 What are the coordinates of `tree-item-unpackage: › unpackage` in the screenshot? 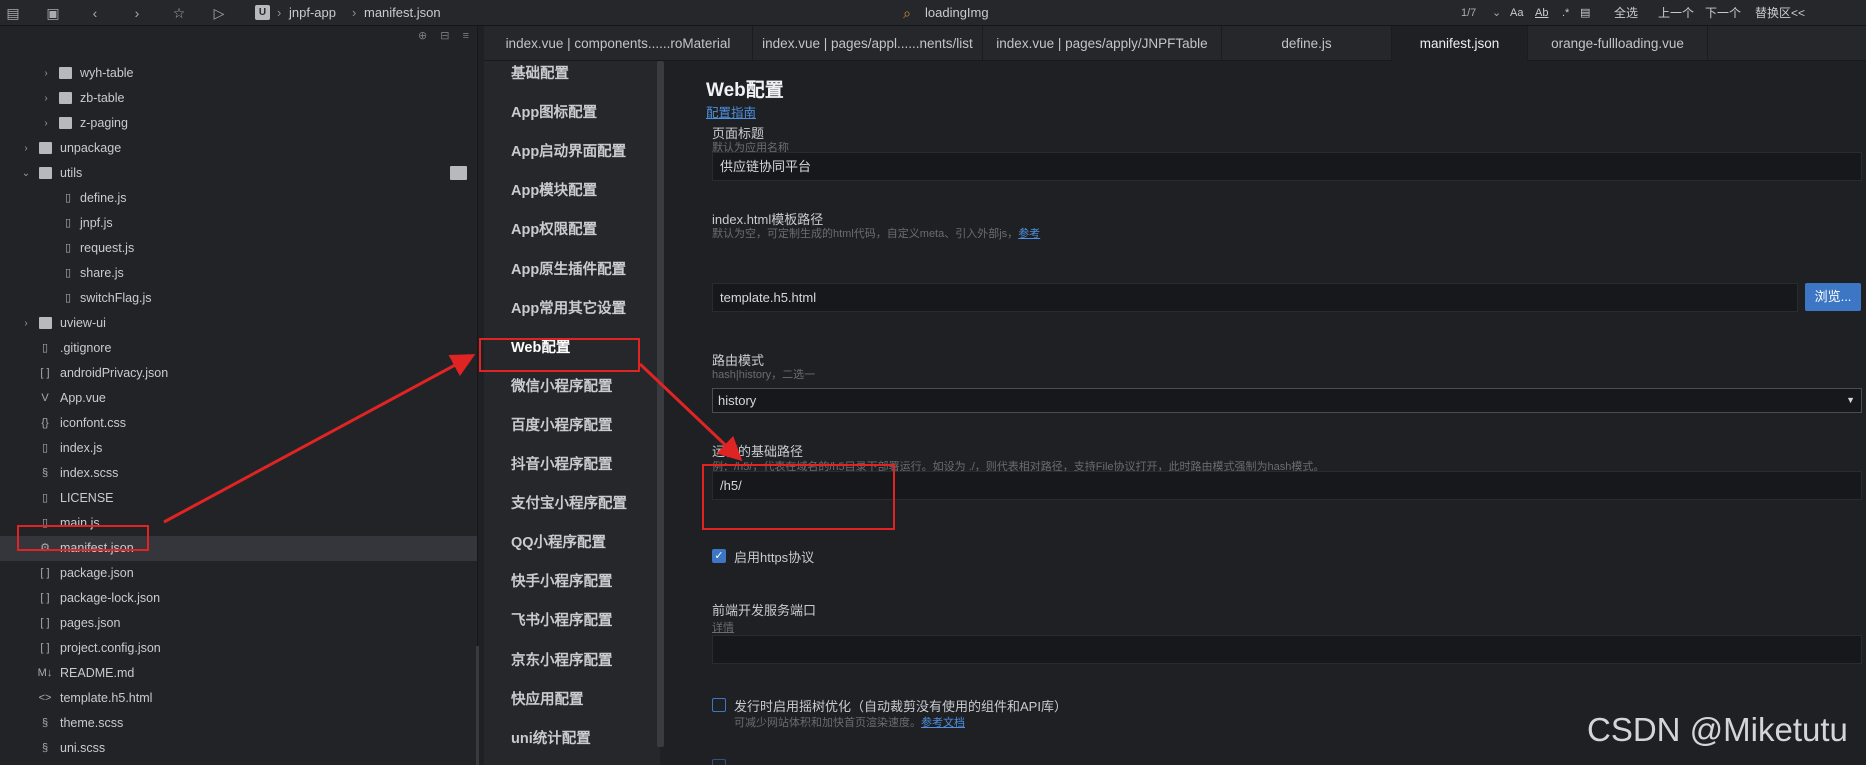 It's located at (238, 148).